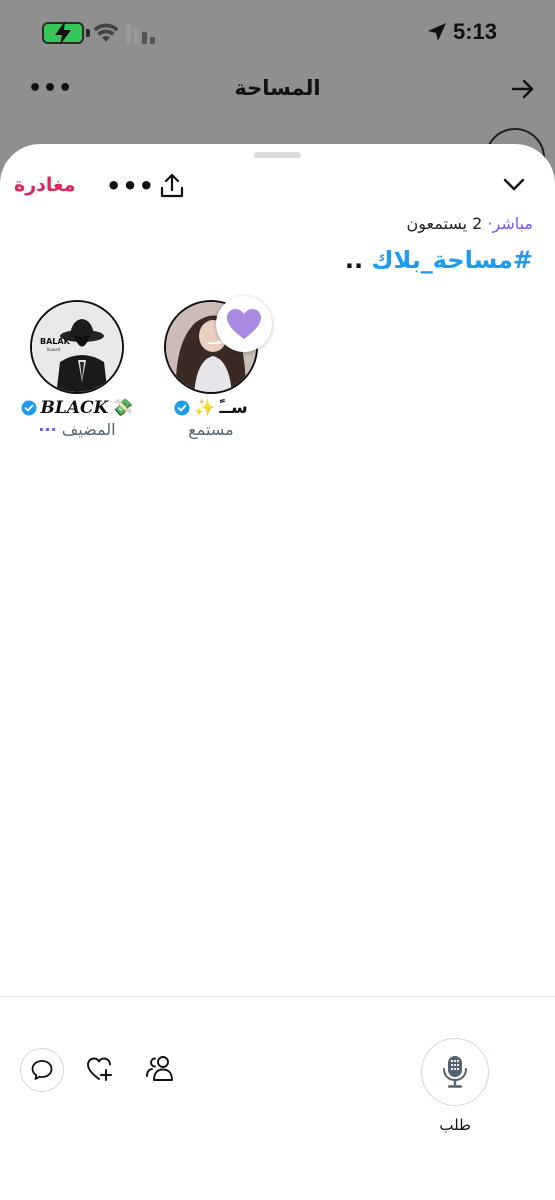 The width and height of the screenshot is (555, 1200). What do you see at coordinates (130, 186) in the screenshot?
I see `more-options-icon: •••` at bounding box center [130, 186].